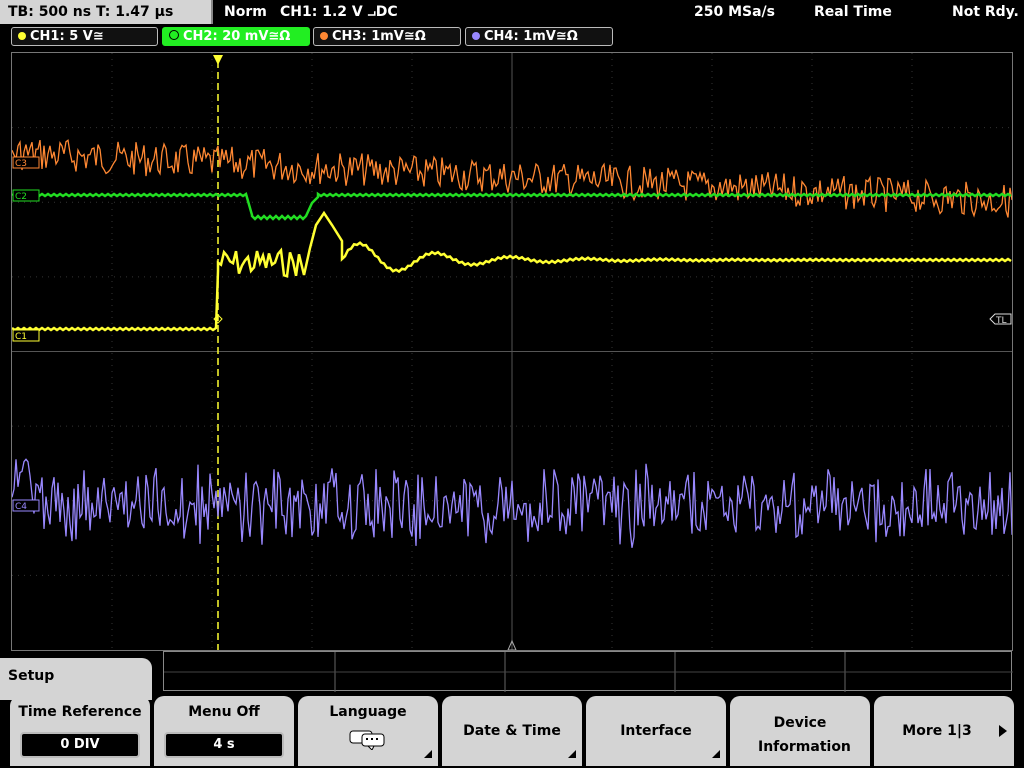  Describe the element at coordinates (224, 712) in the screenshot. I see `menu-off-label: Menu Off` at that location.